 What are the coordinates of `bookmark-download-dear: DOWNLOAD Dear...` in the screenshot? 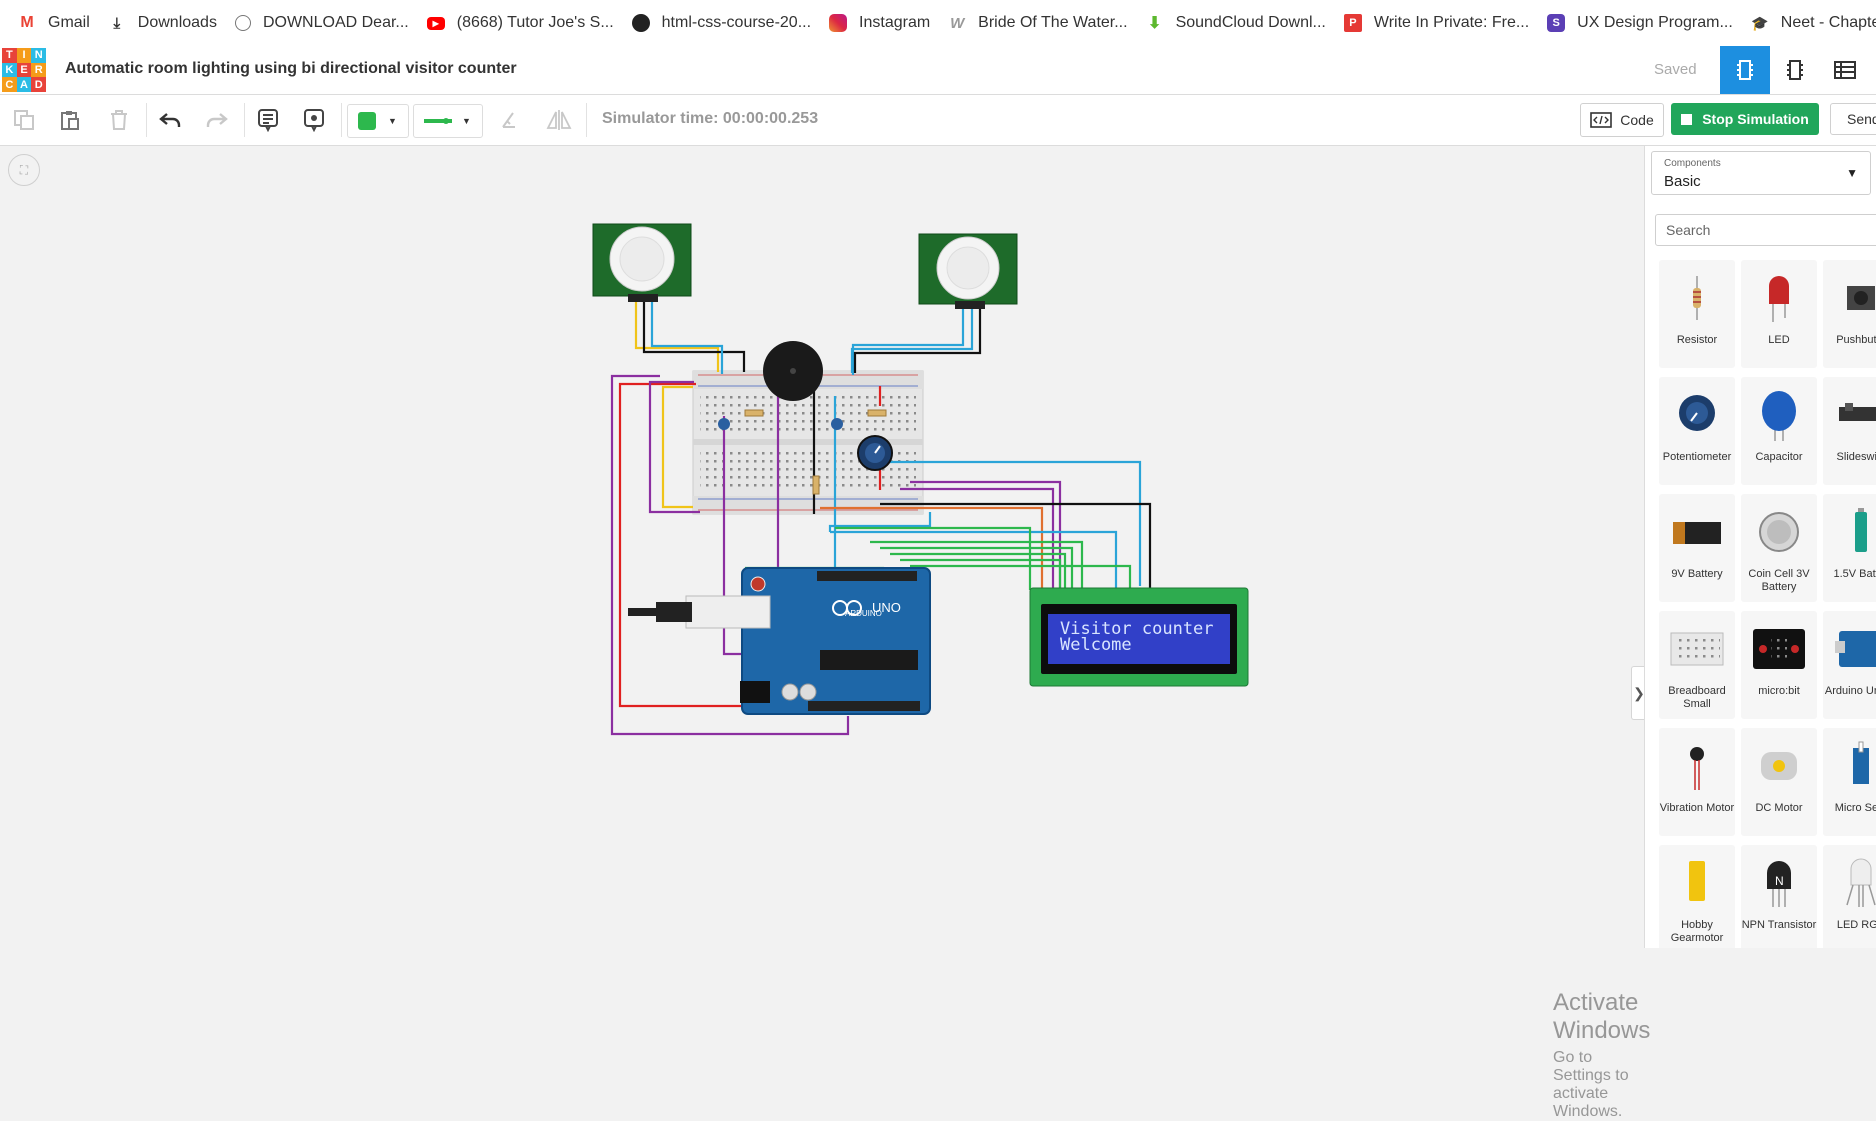 It's located at (321, 23).